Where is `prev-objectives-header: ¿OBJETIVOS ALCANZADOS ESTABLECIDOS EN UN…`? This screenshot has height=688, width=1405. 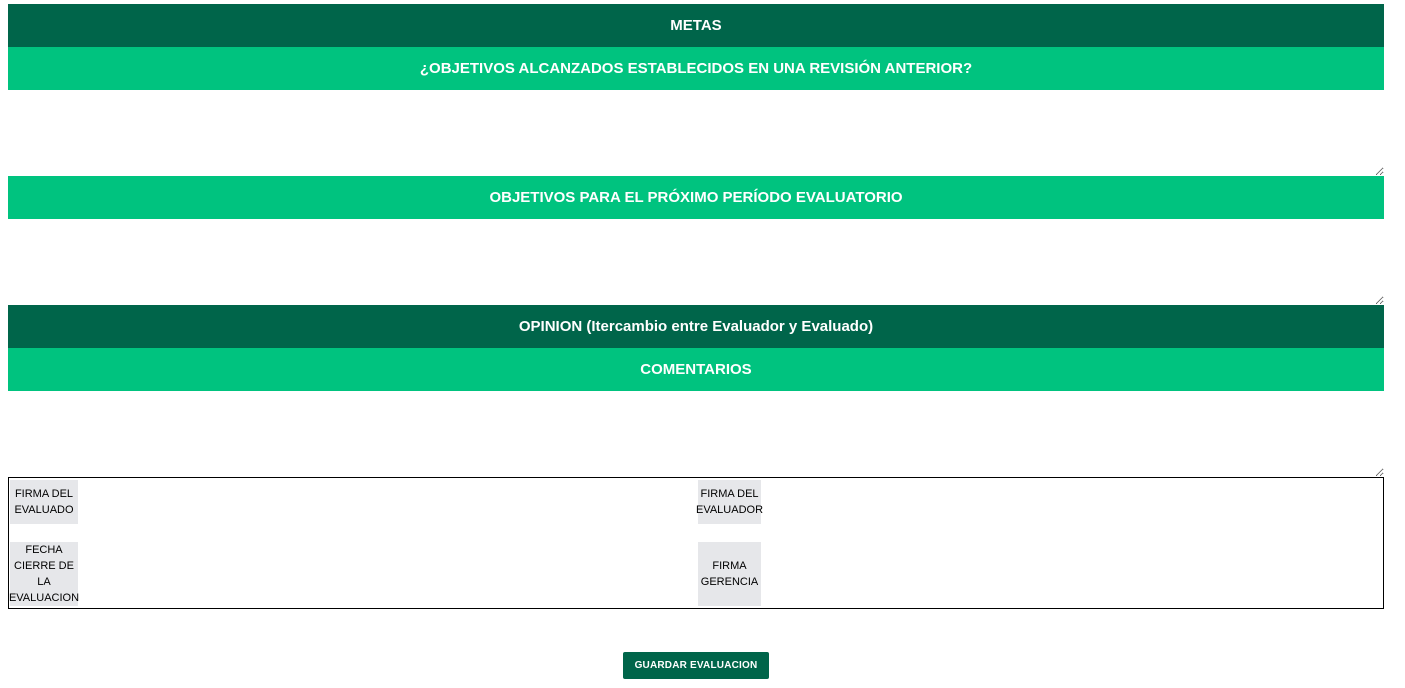
prev-objectives-header: ¿OBJETIVOS ALCANZADOS ESTABLECIDOS EN UN… is located at coordinates (696, 68).